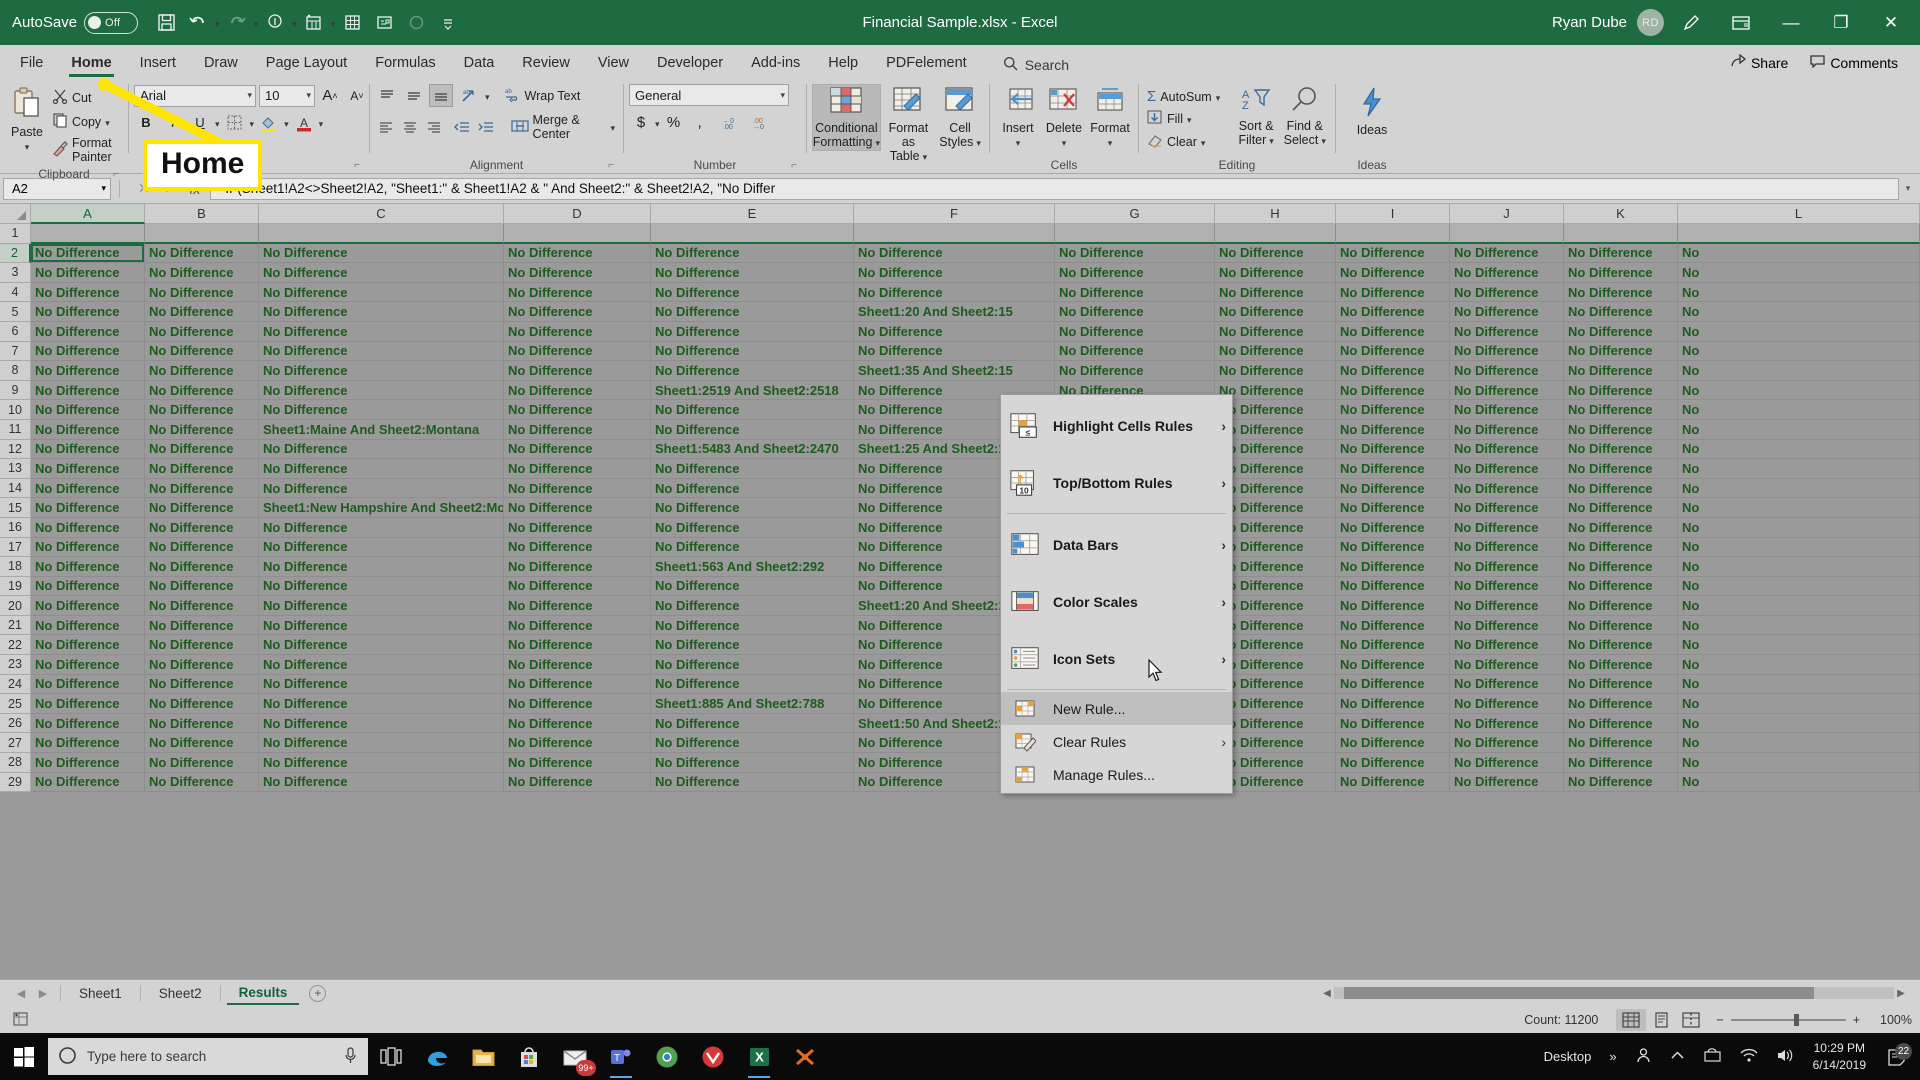 This screenshot has height=1080, width=1920. Describe the element at coordinates (1507, 606) in the screenshot. I see `cell-J20: No Difference` at that location.